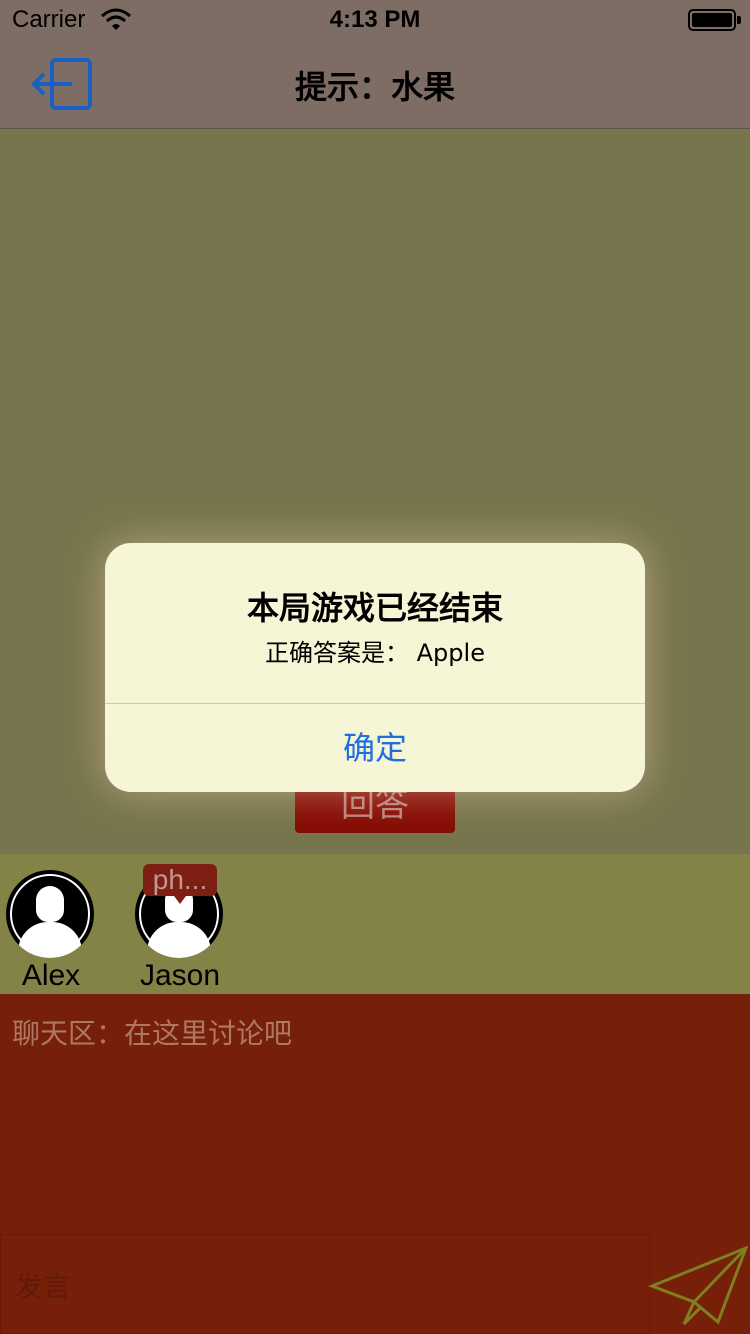  Describe the element at coordinates (375, 653) in the screenshot. I see `alert-message: 正确答案是： Apple` at that location.